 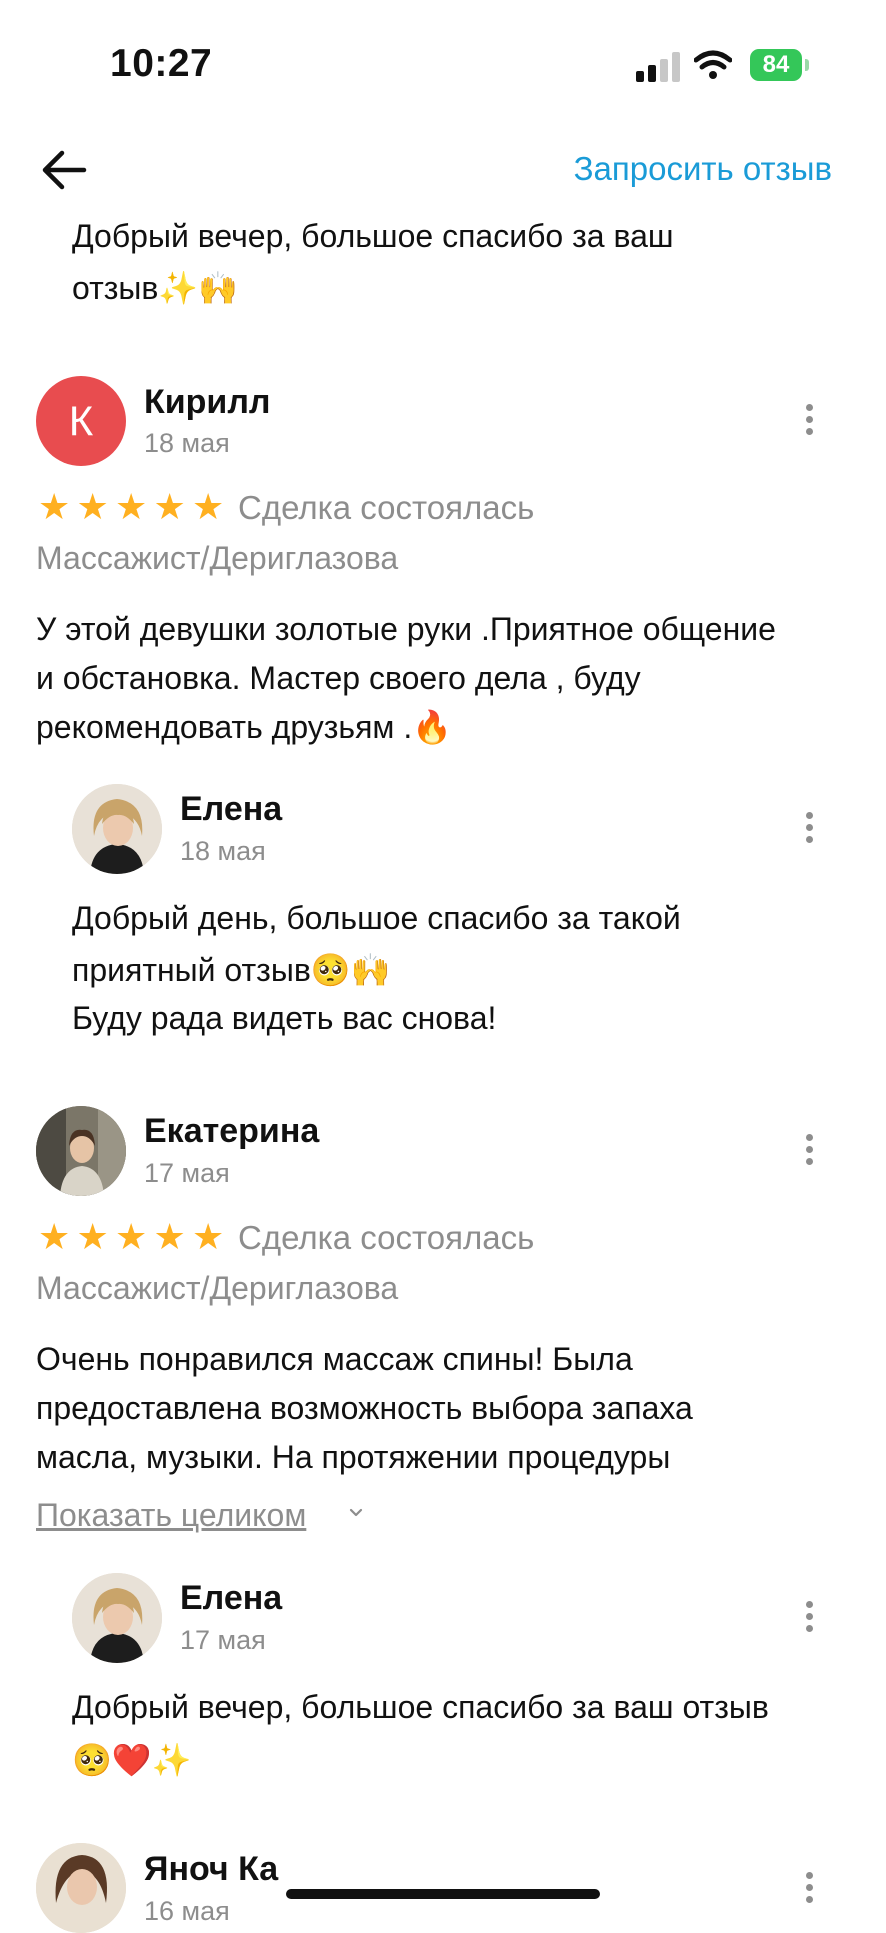 What do you see at coordinates (443, 65) in the screenshot?
I see `status-bar: 10:27 84` at bounding box center [443, 65].